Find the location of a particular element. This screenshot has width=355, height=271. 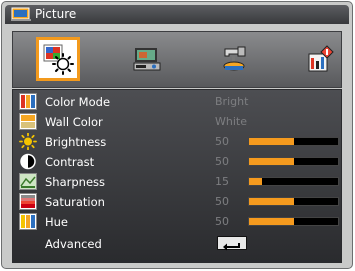

wall-color-value: White is located at coordinates (231, 121).